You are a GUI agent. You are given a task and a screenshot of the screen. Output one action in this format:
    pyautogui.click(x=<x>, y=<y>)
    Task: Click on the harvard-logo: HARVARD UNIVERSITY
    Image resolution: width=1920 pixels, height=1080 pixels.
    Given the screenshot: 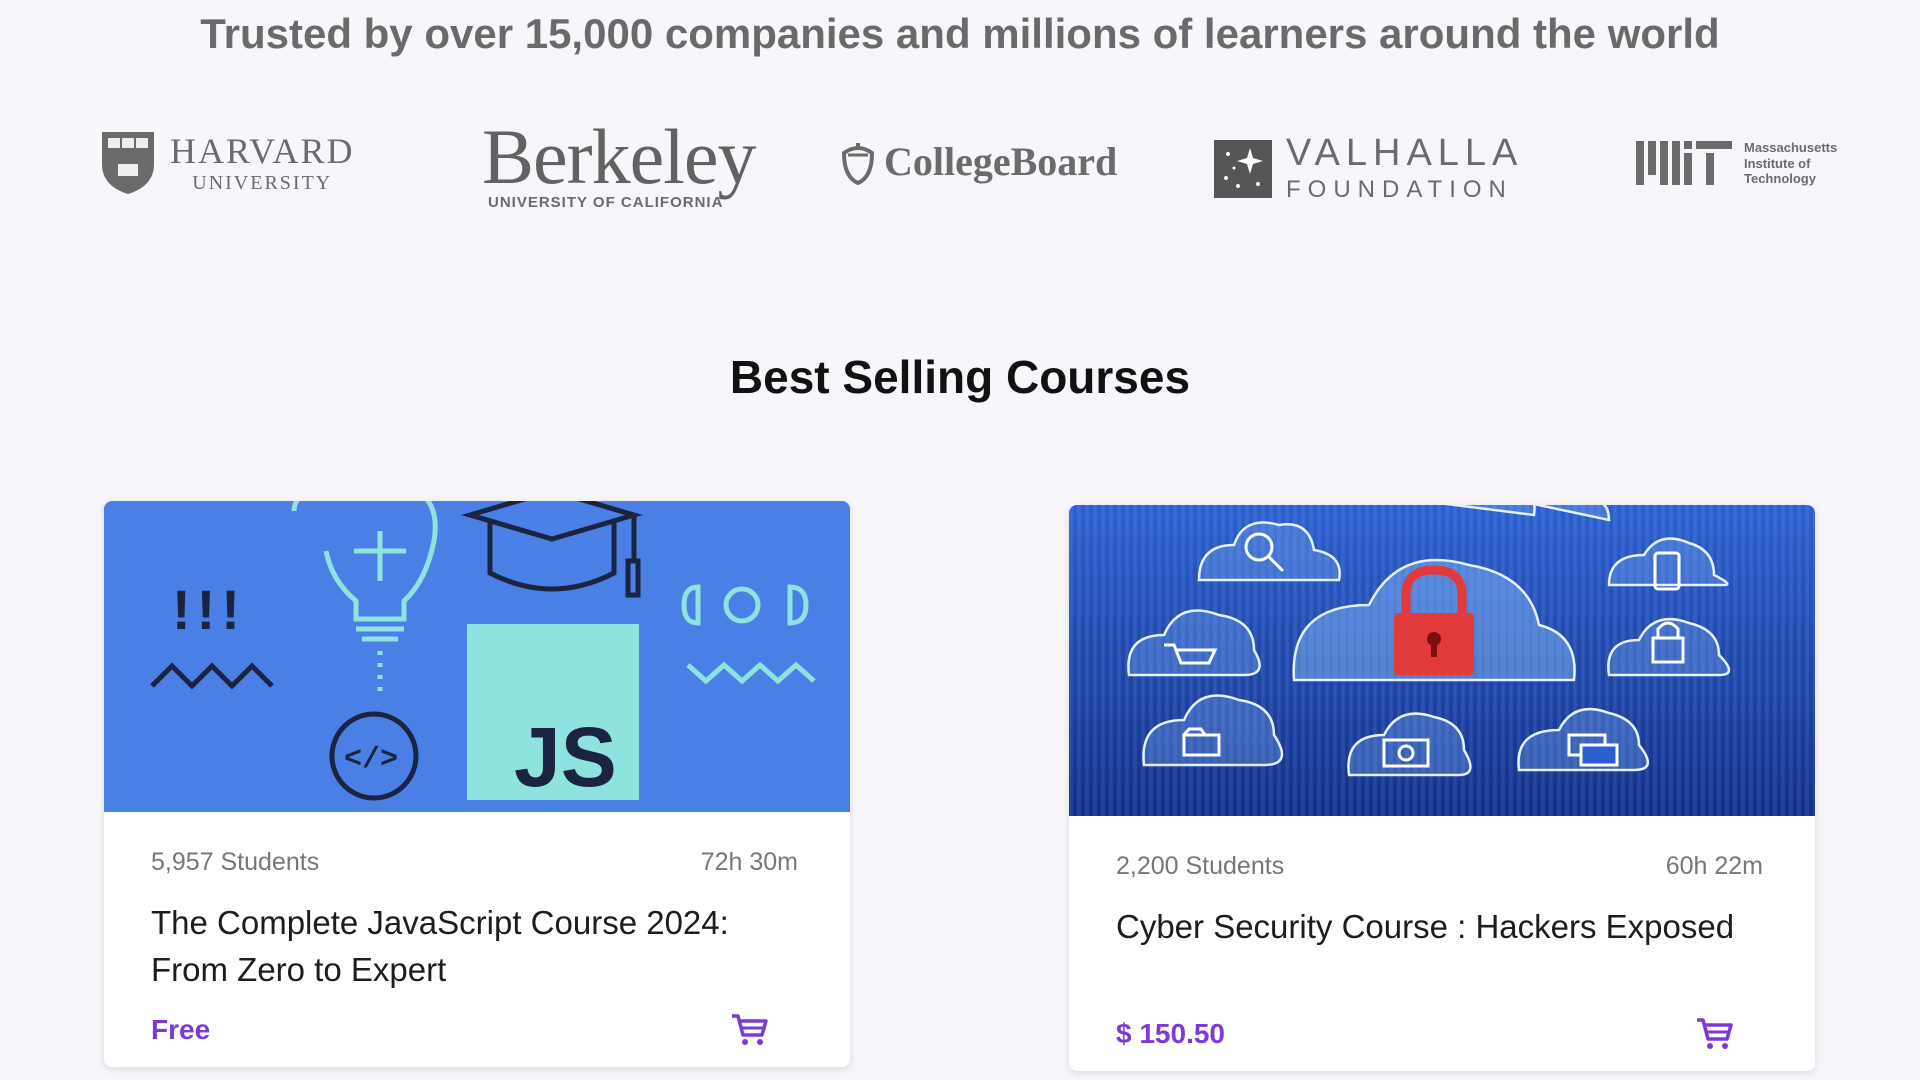 What is the action you would take?
    pyautogui.click(x=227, y=163)
    